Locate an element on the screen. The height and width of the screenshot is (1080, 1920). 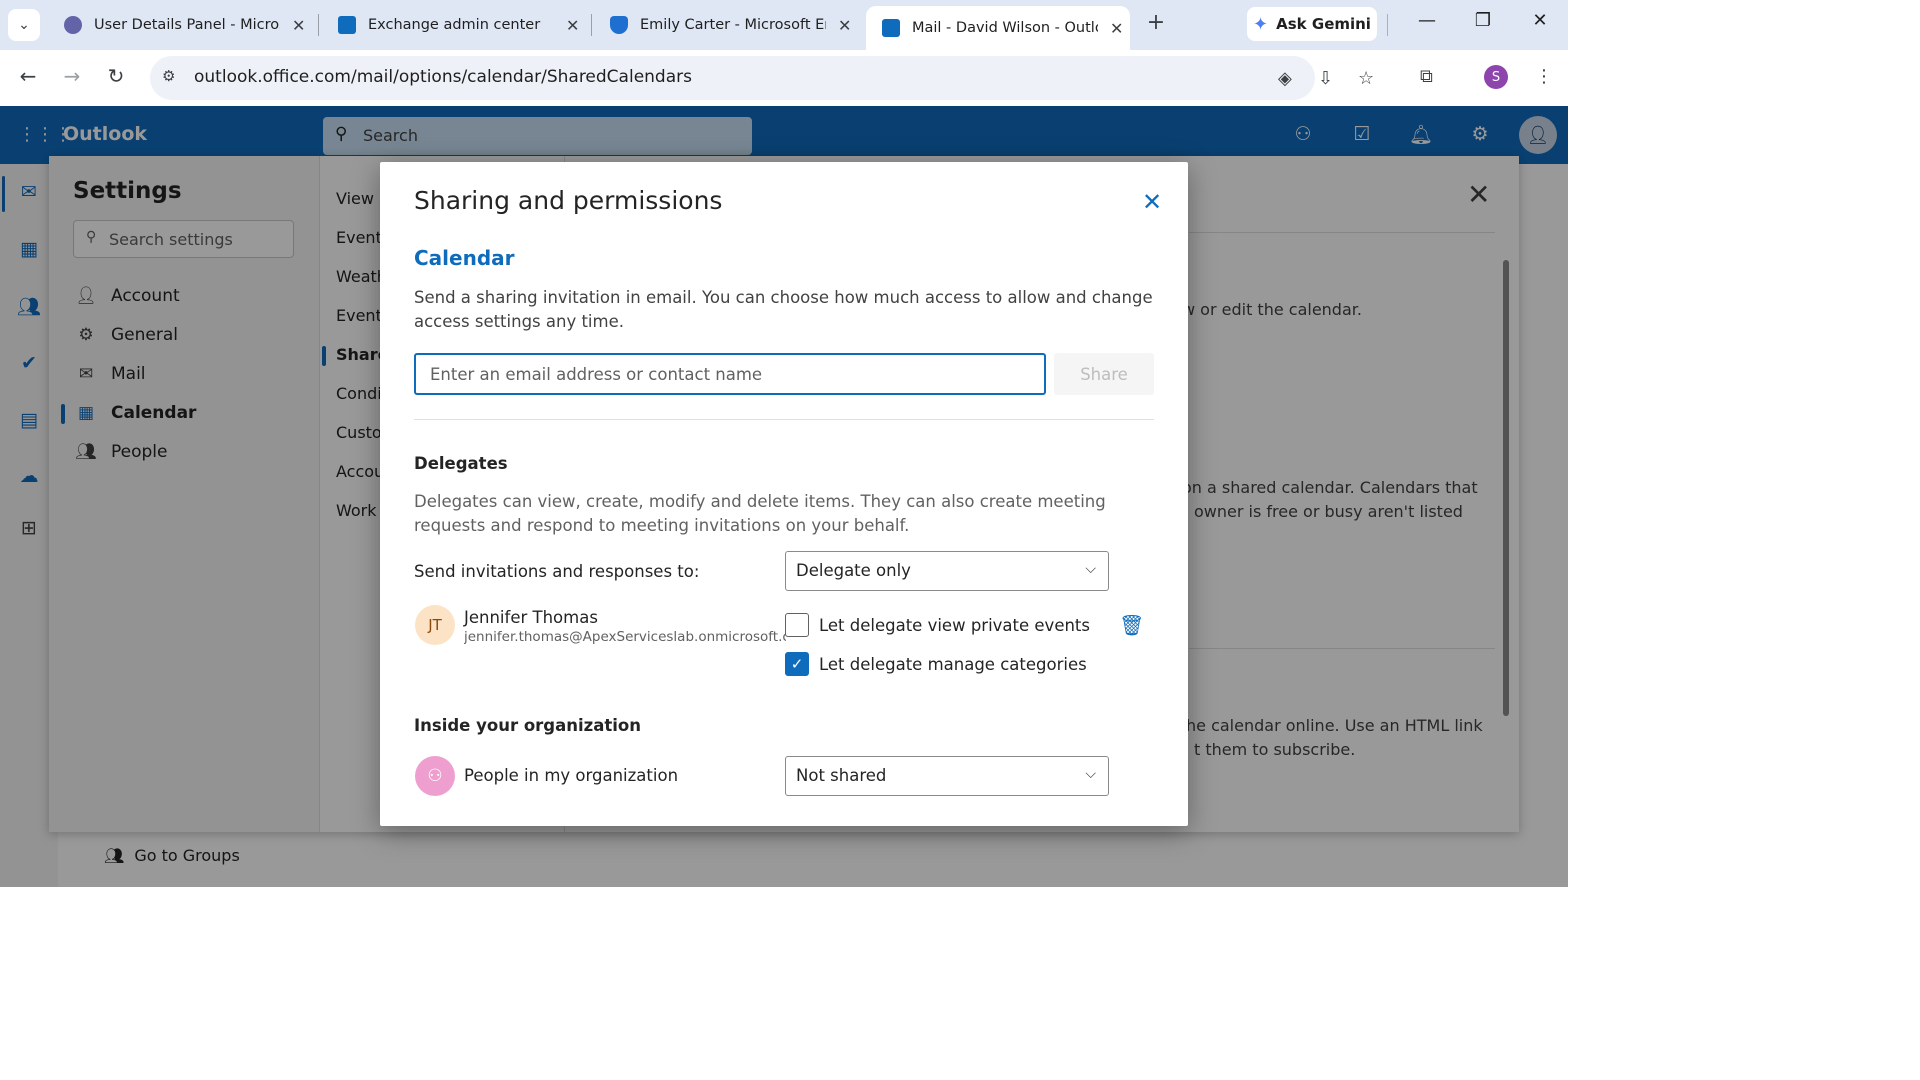
tab-label: Emily Carter - Microsoft Entr is located at coordinates (733, 25).